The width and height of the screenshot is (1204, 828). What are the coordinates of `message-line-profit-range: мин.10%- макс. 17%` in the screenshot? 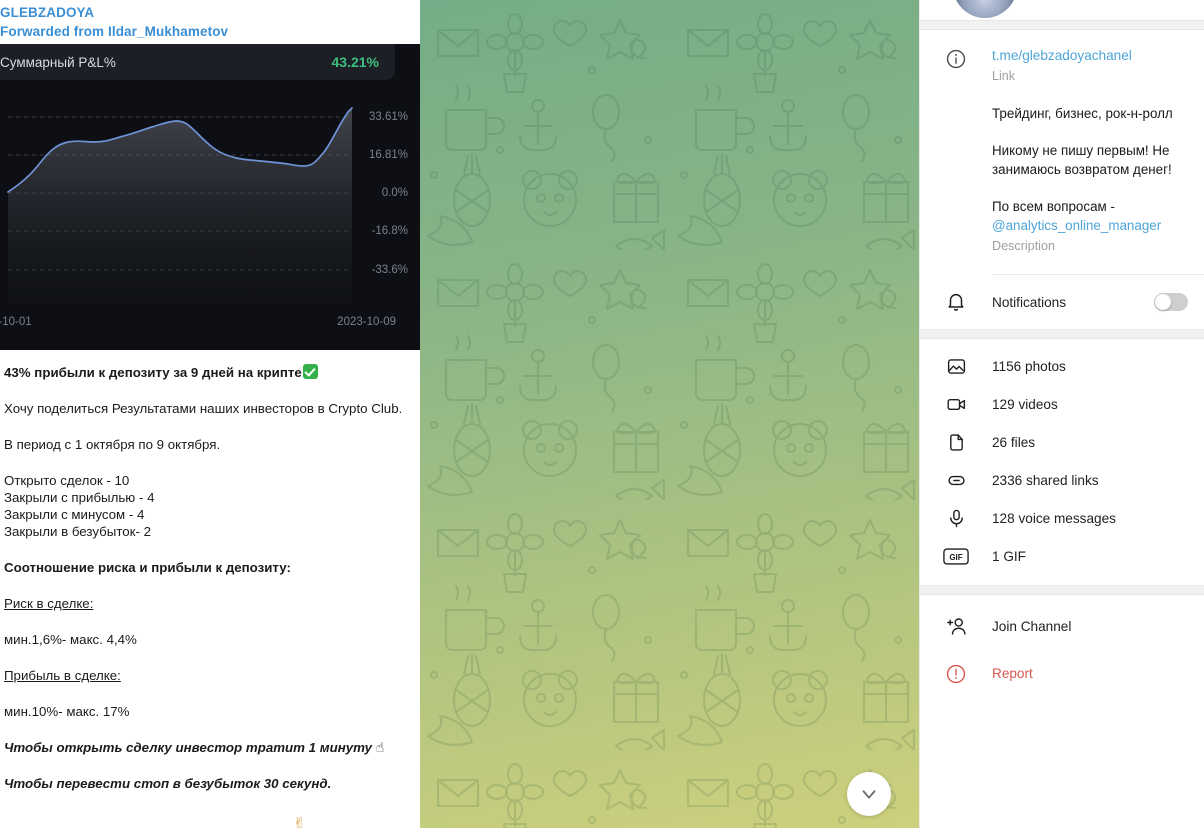 It's located at (67, 711).